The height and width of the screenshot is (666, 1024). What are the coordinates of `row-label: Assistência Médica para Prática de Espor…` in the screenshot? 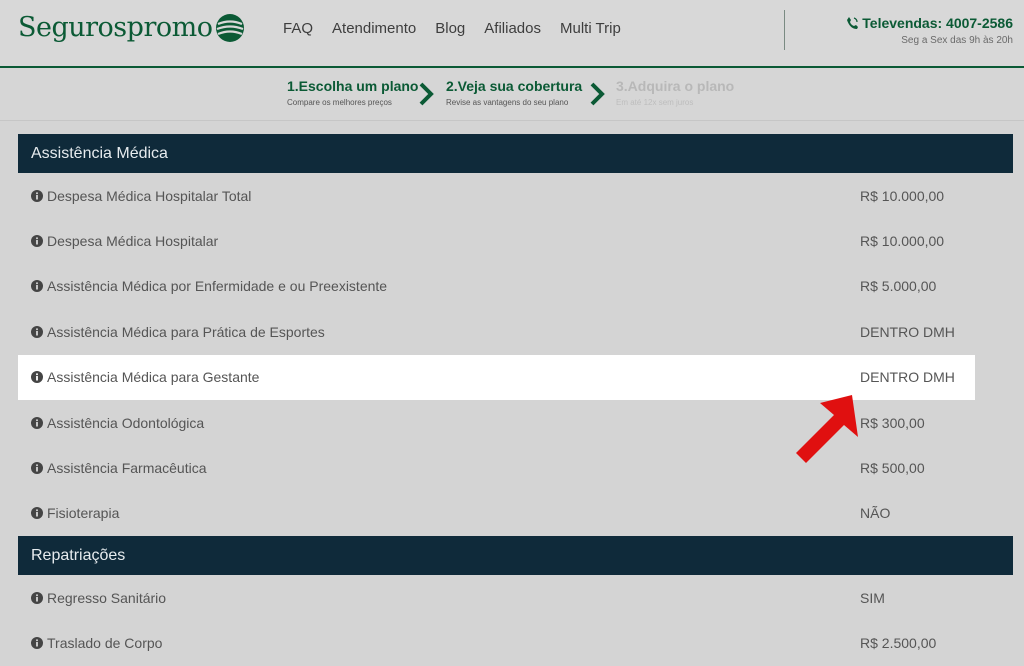 It's located at (186, 331).